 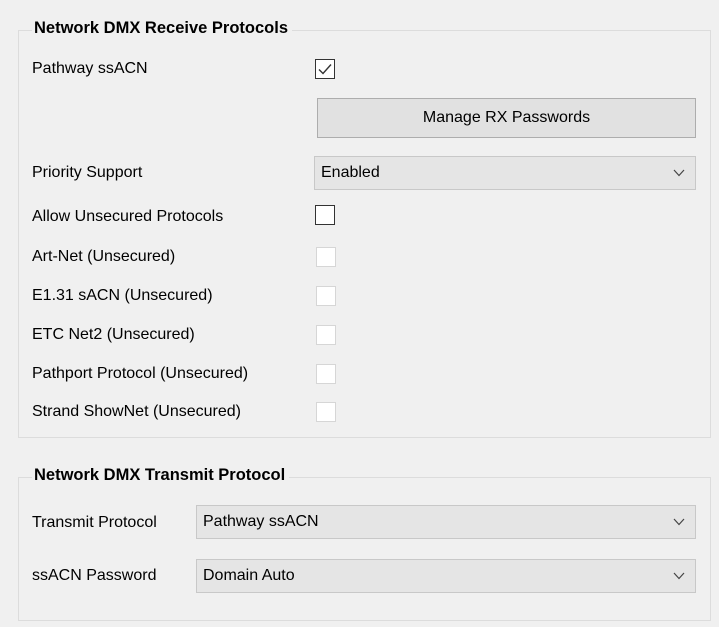 I want to click on pathway-ssacn-checkbox, so click(x=325, y=69).